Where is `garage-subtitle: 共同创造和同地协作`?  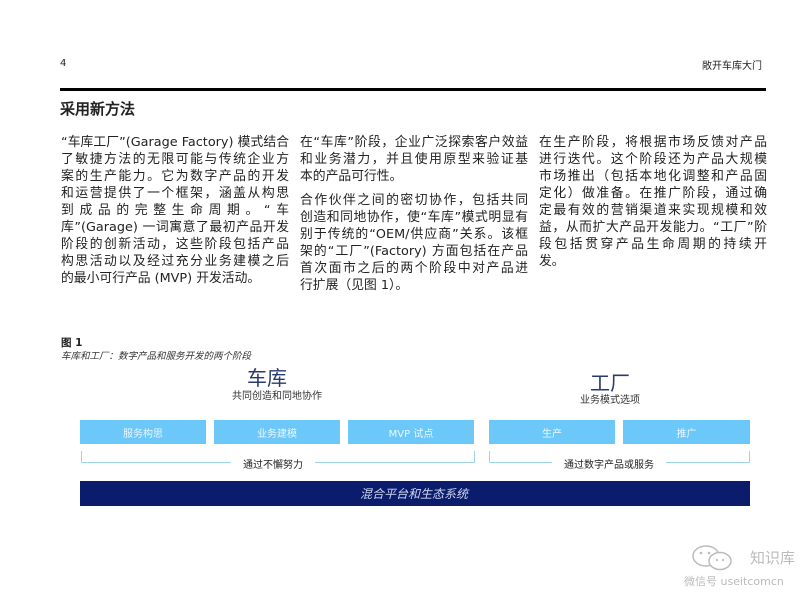 garage-subtitle: 共同创造和同地协作 is located at coordinates (277, 396).